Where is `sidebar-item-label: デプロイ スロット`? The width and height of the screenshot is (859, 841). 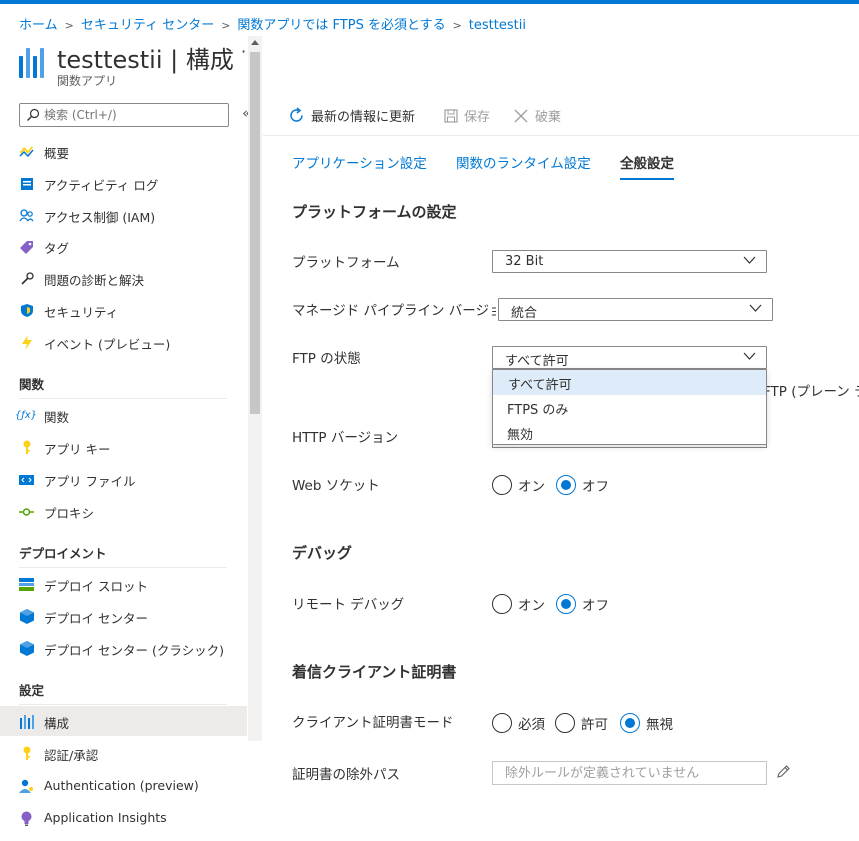 sidebar-item-label: デプロイ スロット is located at coordinates (96, 586).